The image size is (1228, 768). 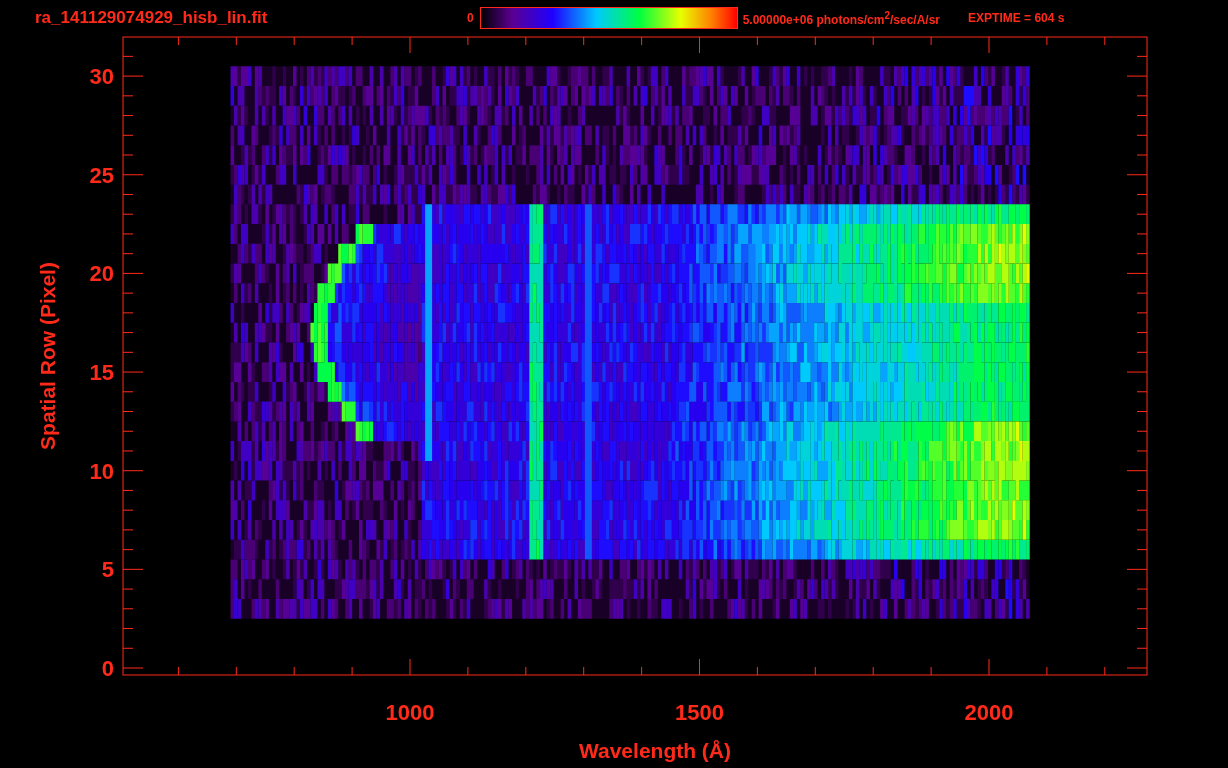 I want to click on y-tick-label: 20, so click(x=101, y=274).